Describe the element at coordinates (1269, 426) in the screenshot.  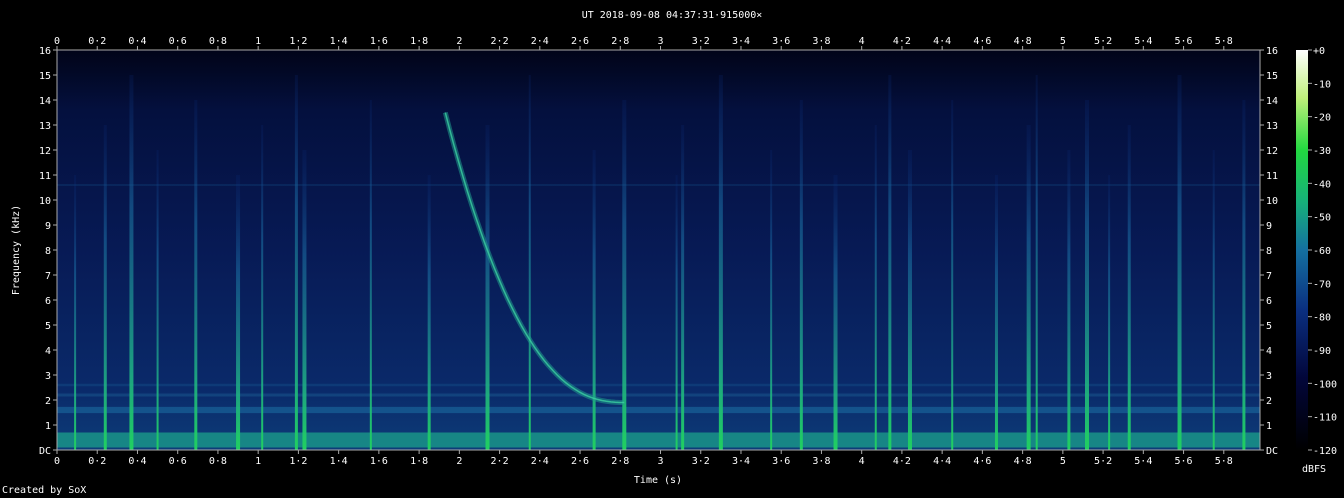
I see `y-tick-label-right: 1` at that location.